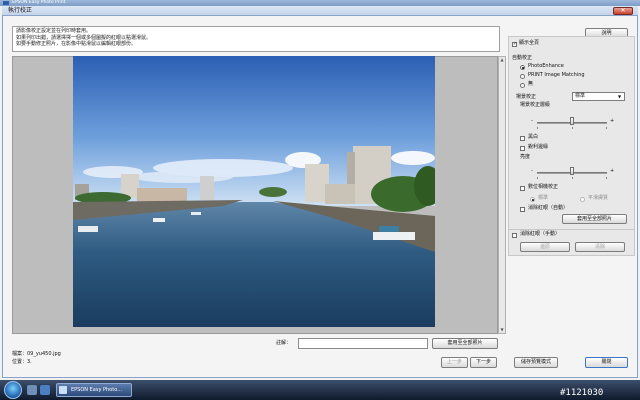  What do you see at coordinates (522, 76) in the screenshot?
I see `print-image-matching-radio` at bounding box center [522, 76].